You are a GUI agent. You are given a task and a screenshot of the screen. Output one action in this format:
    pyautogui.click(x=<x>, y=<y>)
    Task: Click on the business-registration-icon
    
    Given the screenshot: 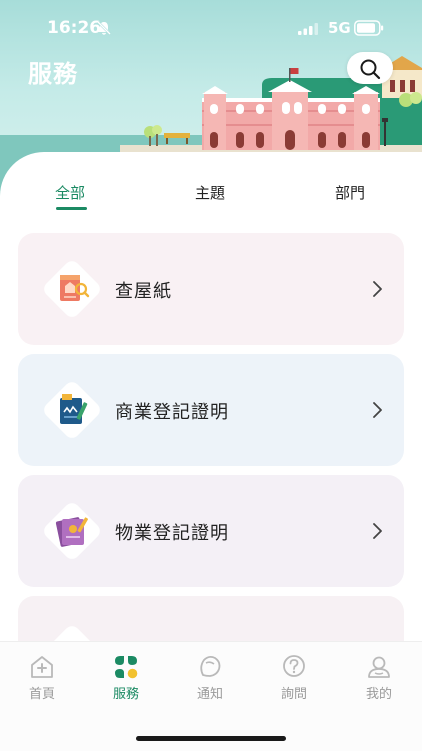 What is the action you would take?
    pyautogui.click(x=72, y=410)
    